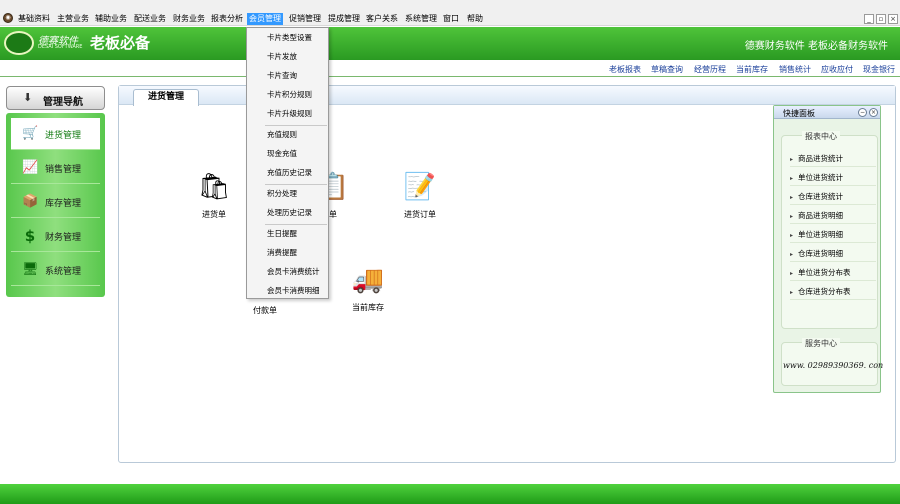 This screenshot has width=900, height=504. I want to click on report-item: ▸ 单位进货统计, so click(833, 178).